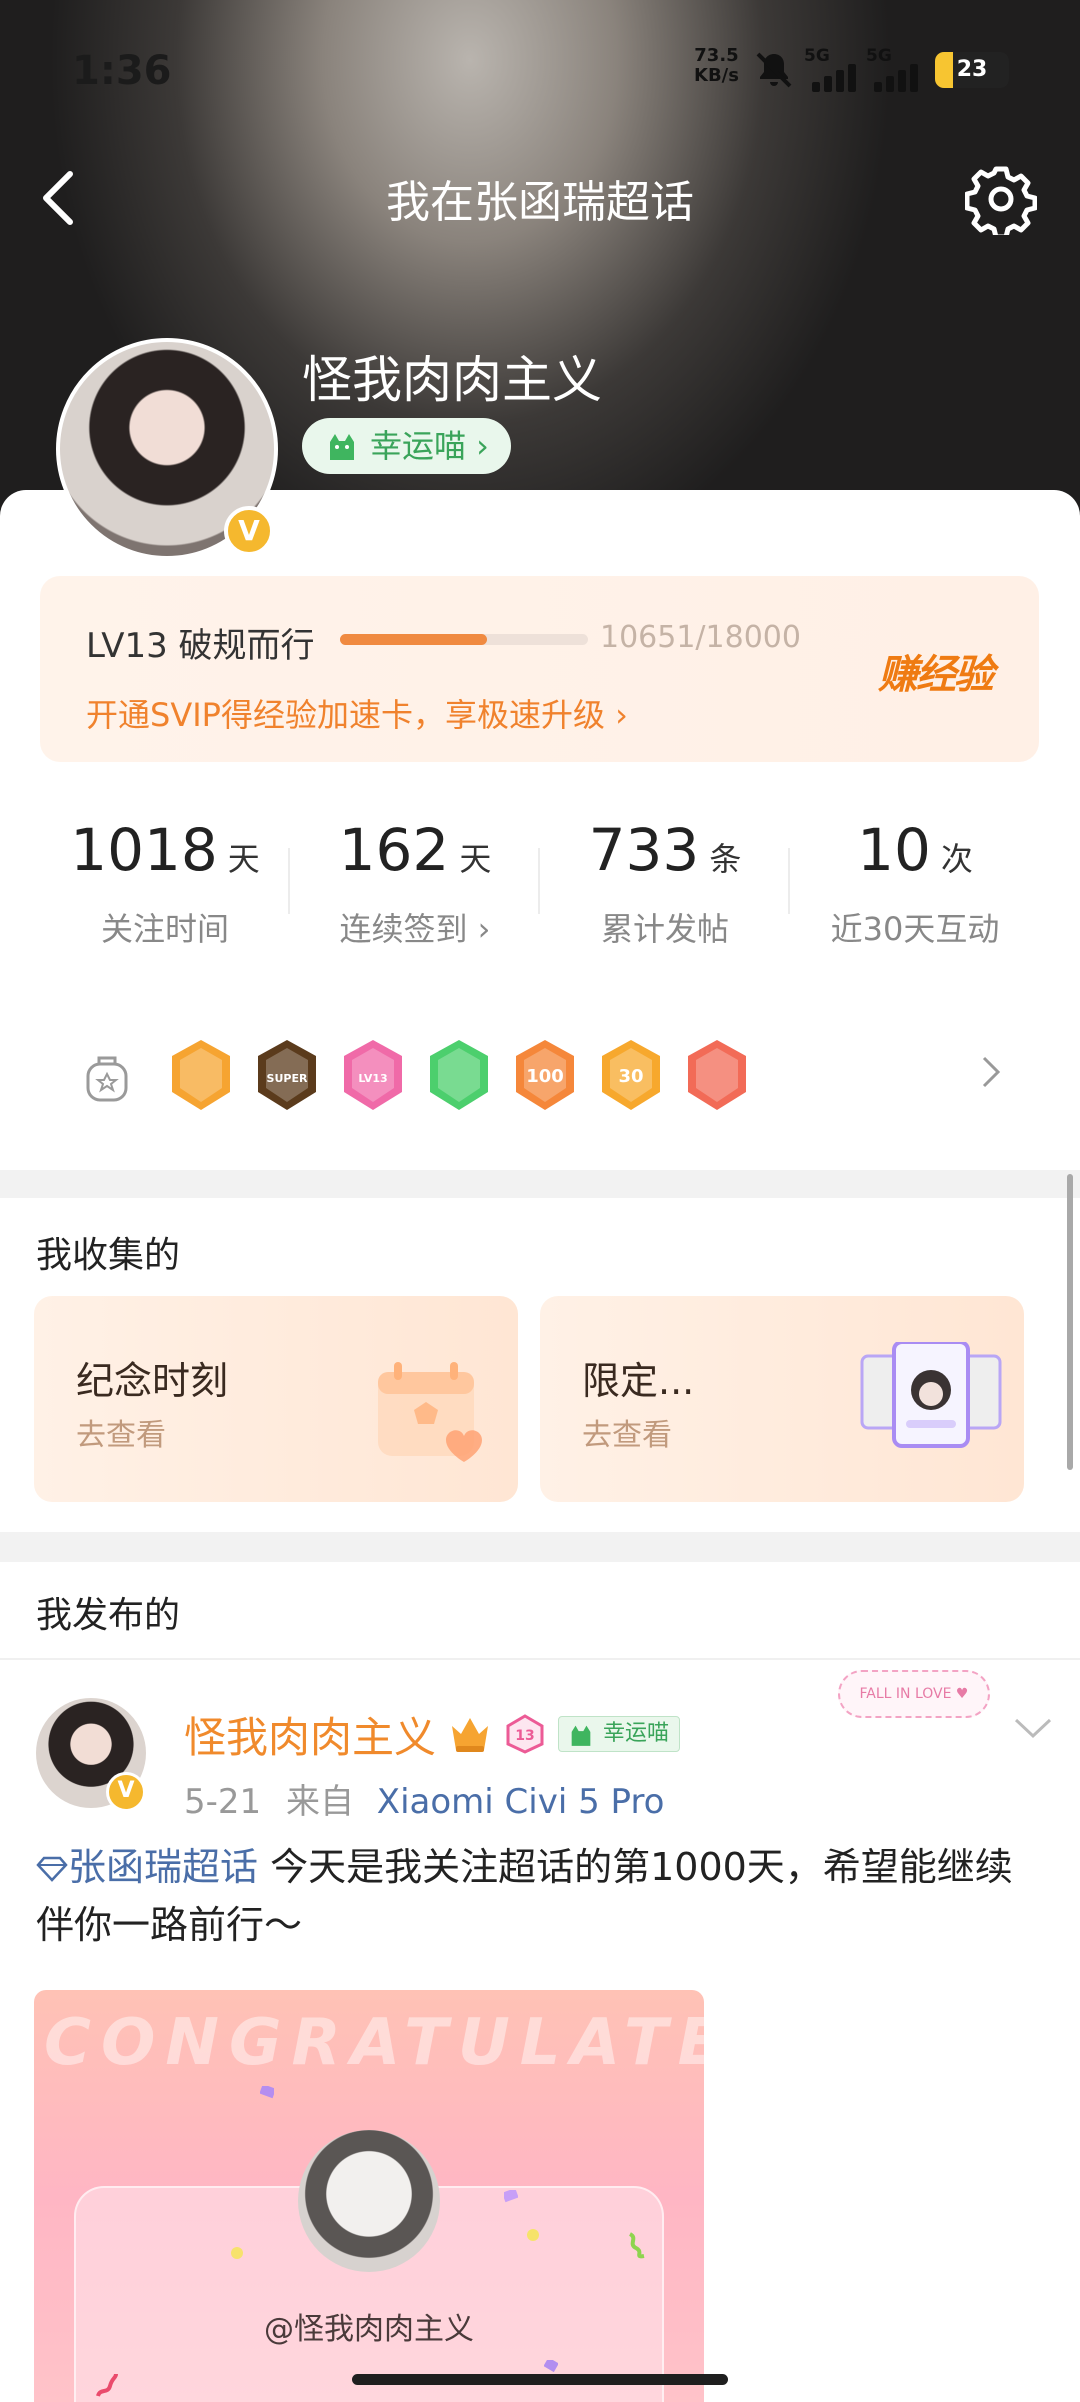 The width and height of the screenshot is (1080, 2402). I want to click on lucky-cat-tag: 幸运喵, so click(619, 1734).